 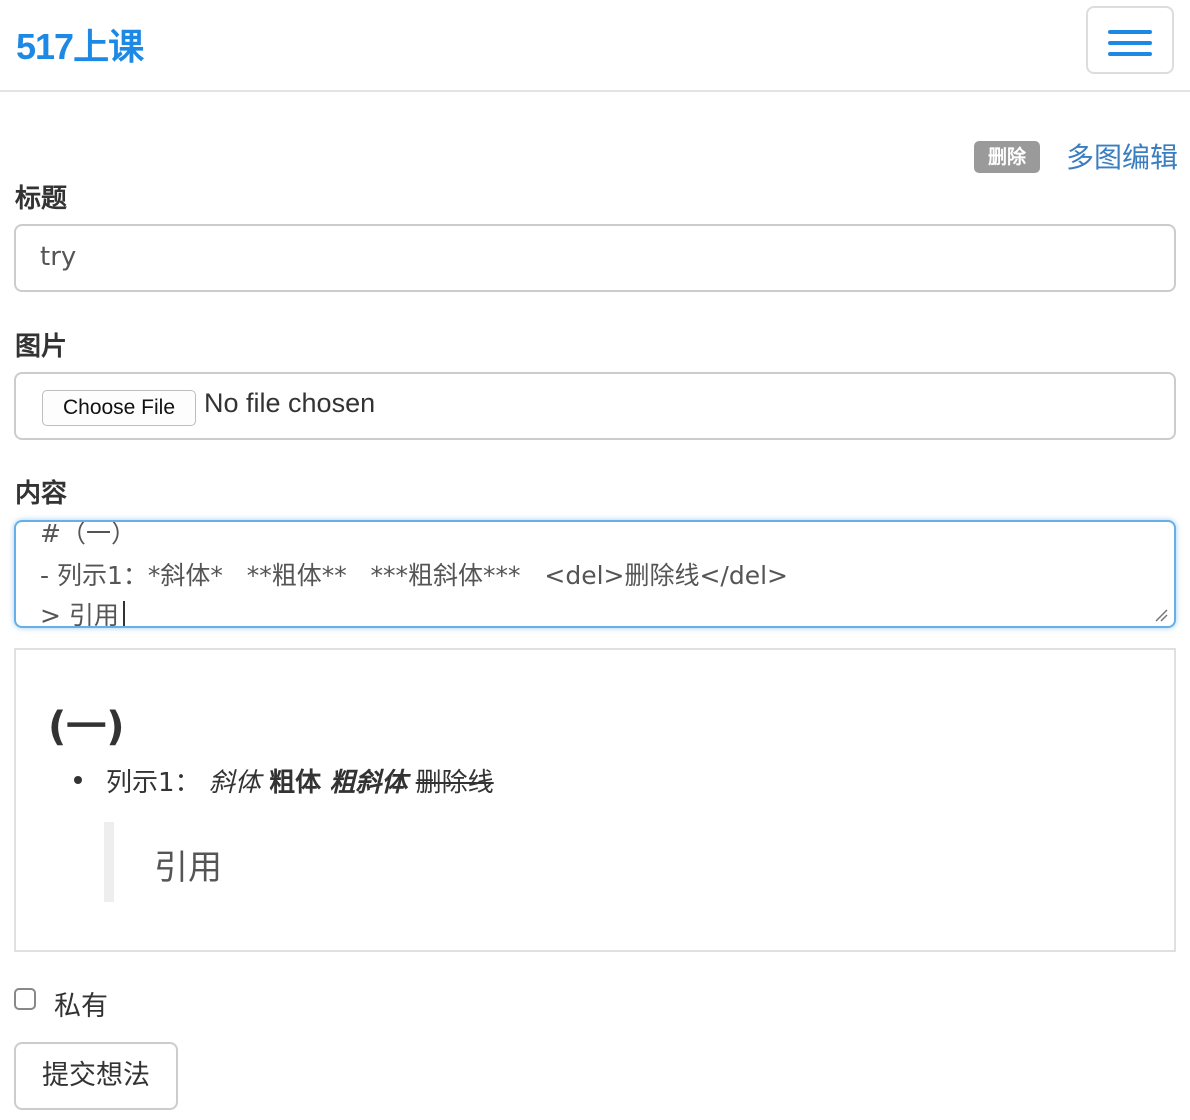 What do you see at coordinates (1122, 156) in the screenshot?
I see `multi-image-edit-link: 多图编辑` at bounding box center [1122, 156].